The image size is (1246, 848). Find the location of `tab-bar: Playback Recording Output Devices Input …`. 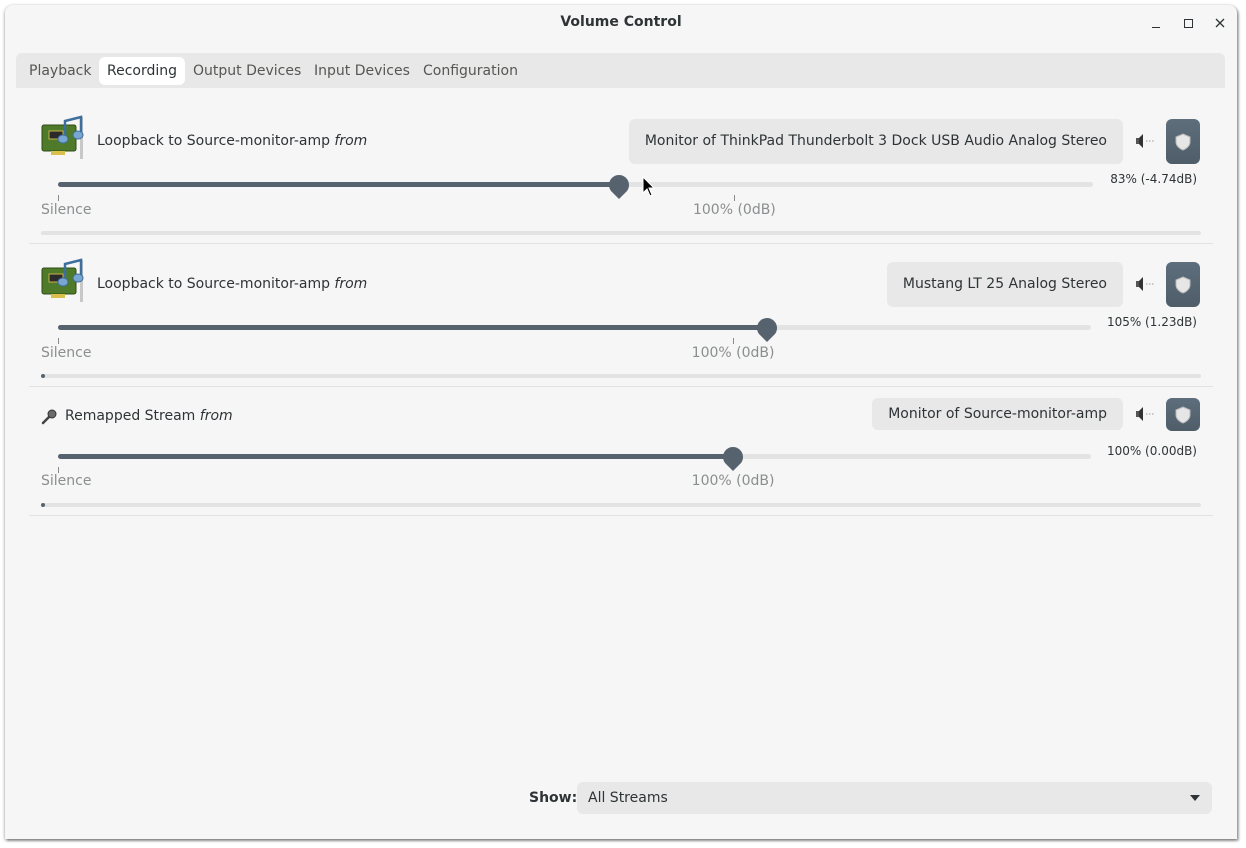

tab-bar: Playback Recording Output Devices Input … is located at coordinates (620, 70).